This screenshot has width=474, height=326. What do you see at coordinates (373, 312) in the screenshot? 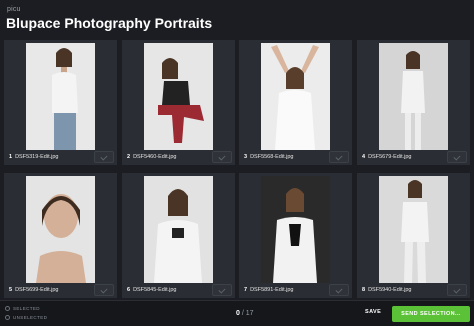
I see `save-button: SAVE` at bounding box center [373, 312].